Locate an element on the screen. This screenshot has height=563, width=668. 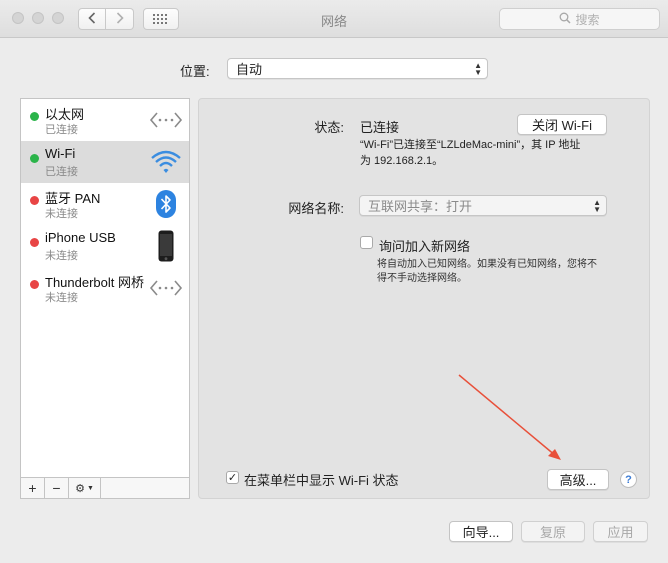
checkmark-icon: ✓ is located at coordinates (232, 478).